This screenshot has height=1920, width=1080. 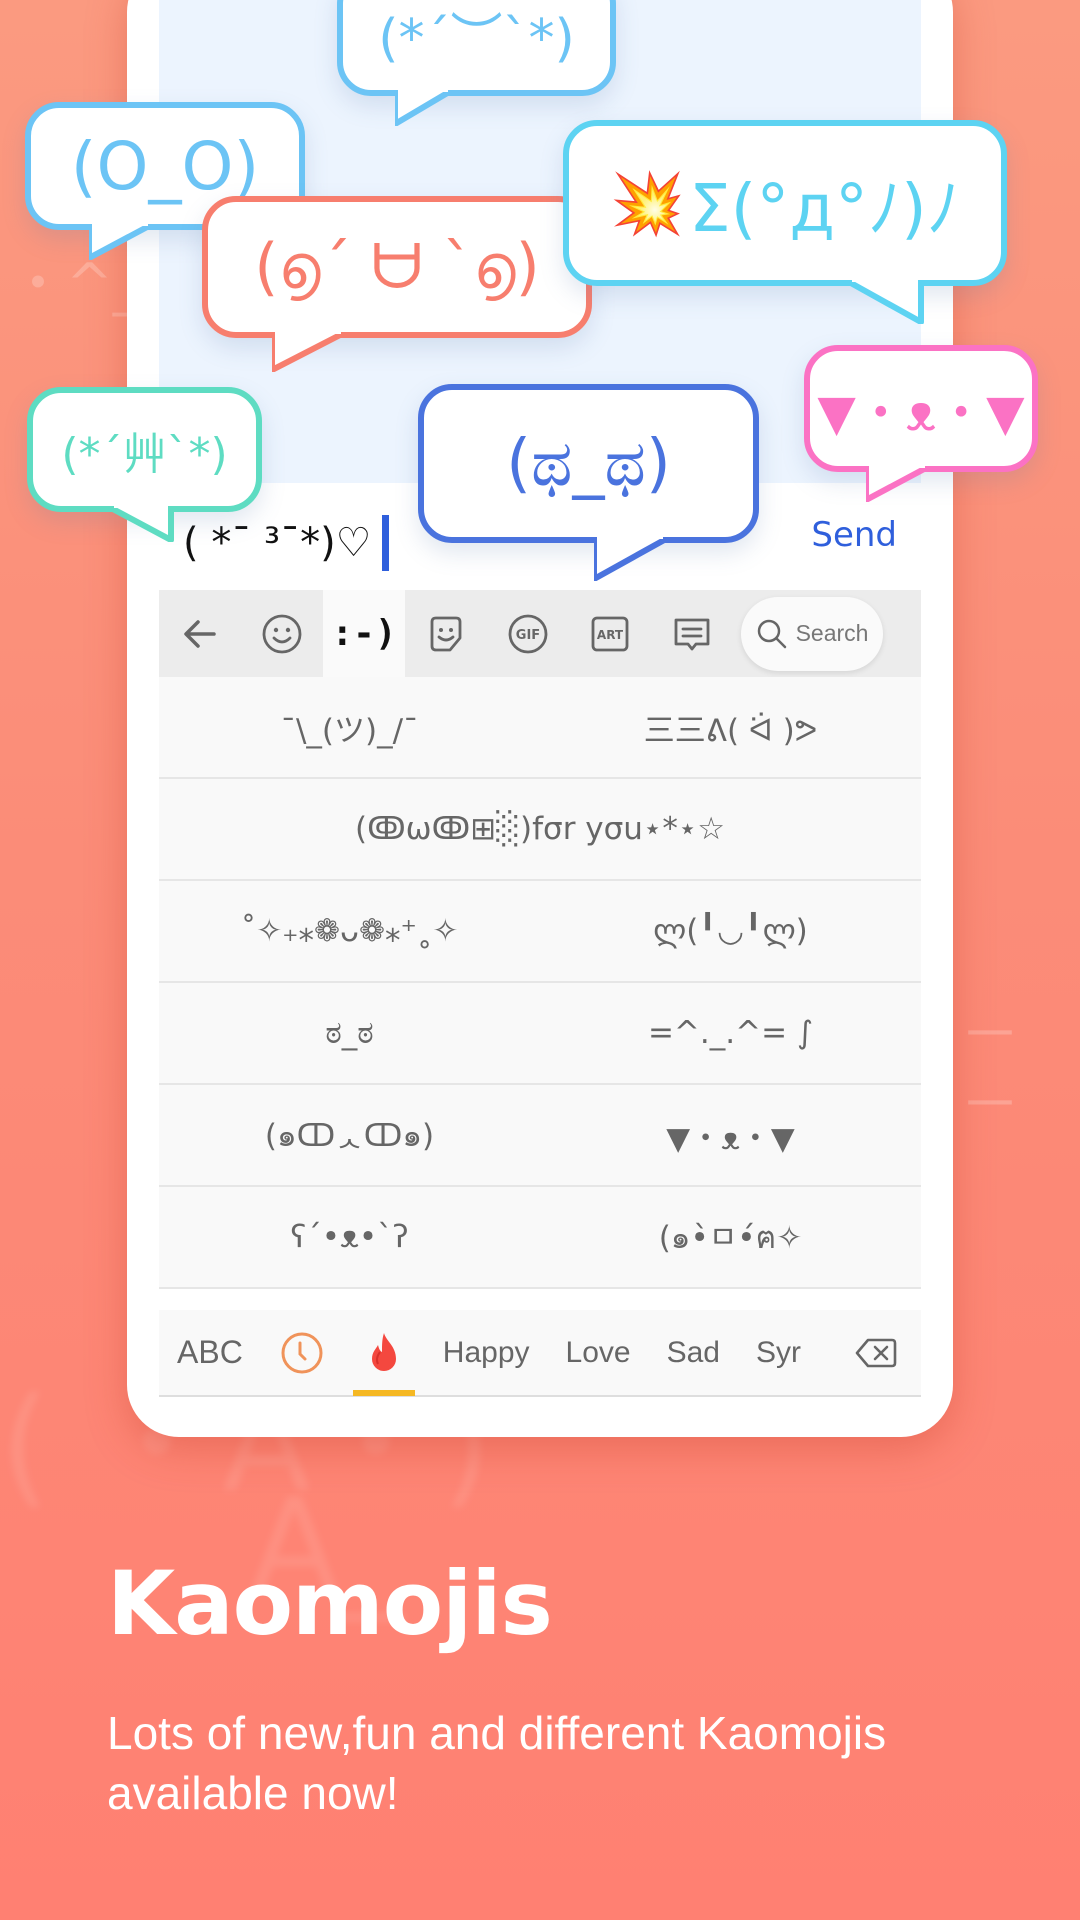 What do you see at coordinates (476, 38) in the screenshot?
I see `bubble-text: (*´︶`*)` at bounding box center [476, 38].